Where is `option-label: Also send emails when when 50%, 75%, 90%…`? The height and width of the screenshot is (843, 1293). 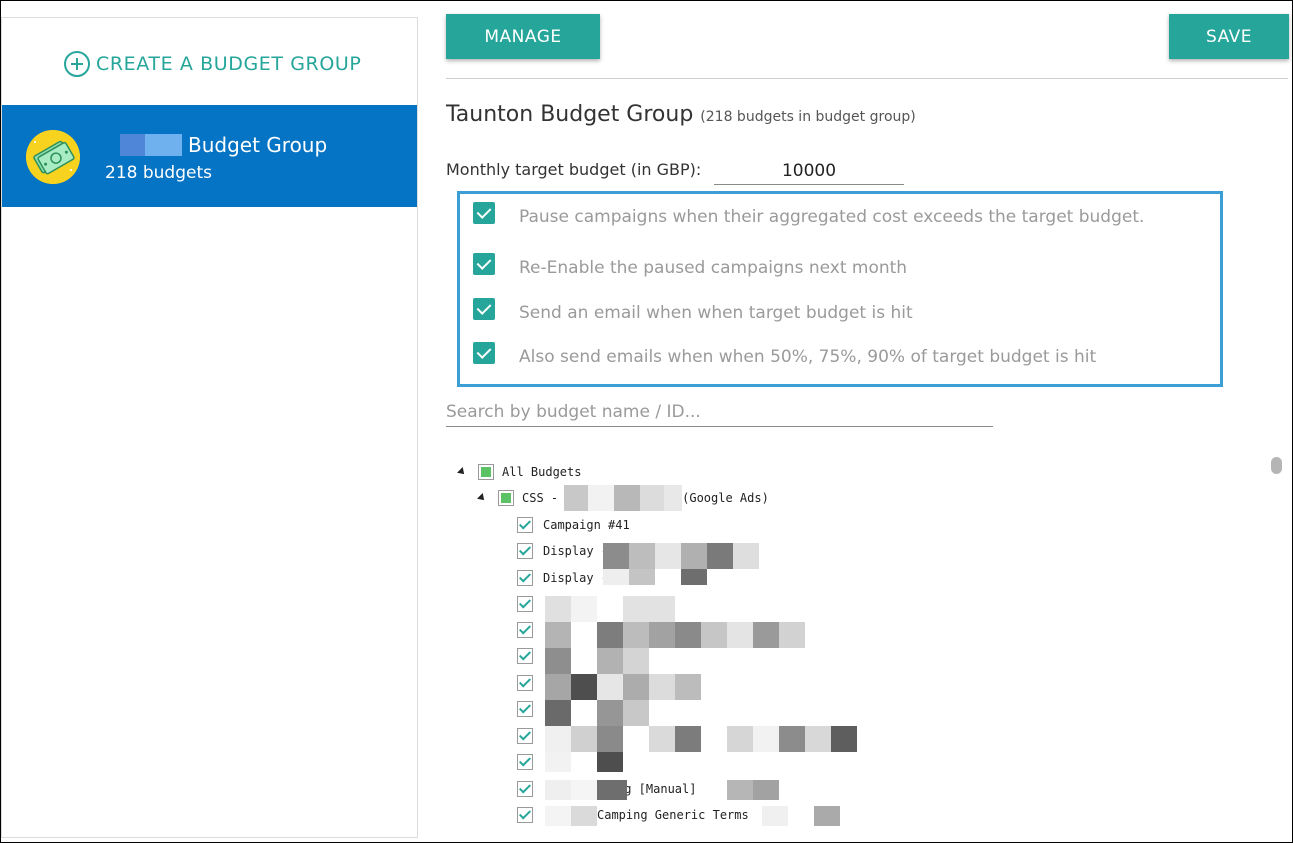
option-label: Also send emails when when 50%, 75%, 90%… is located at coordinates (808, 357).